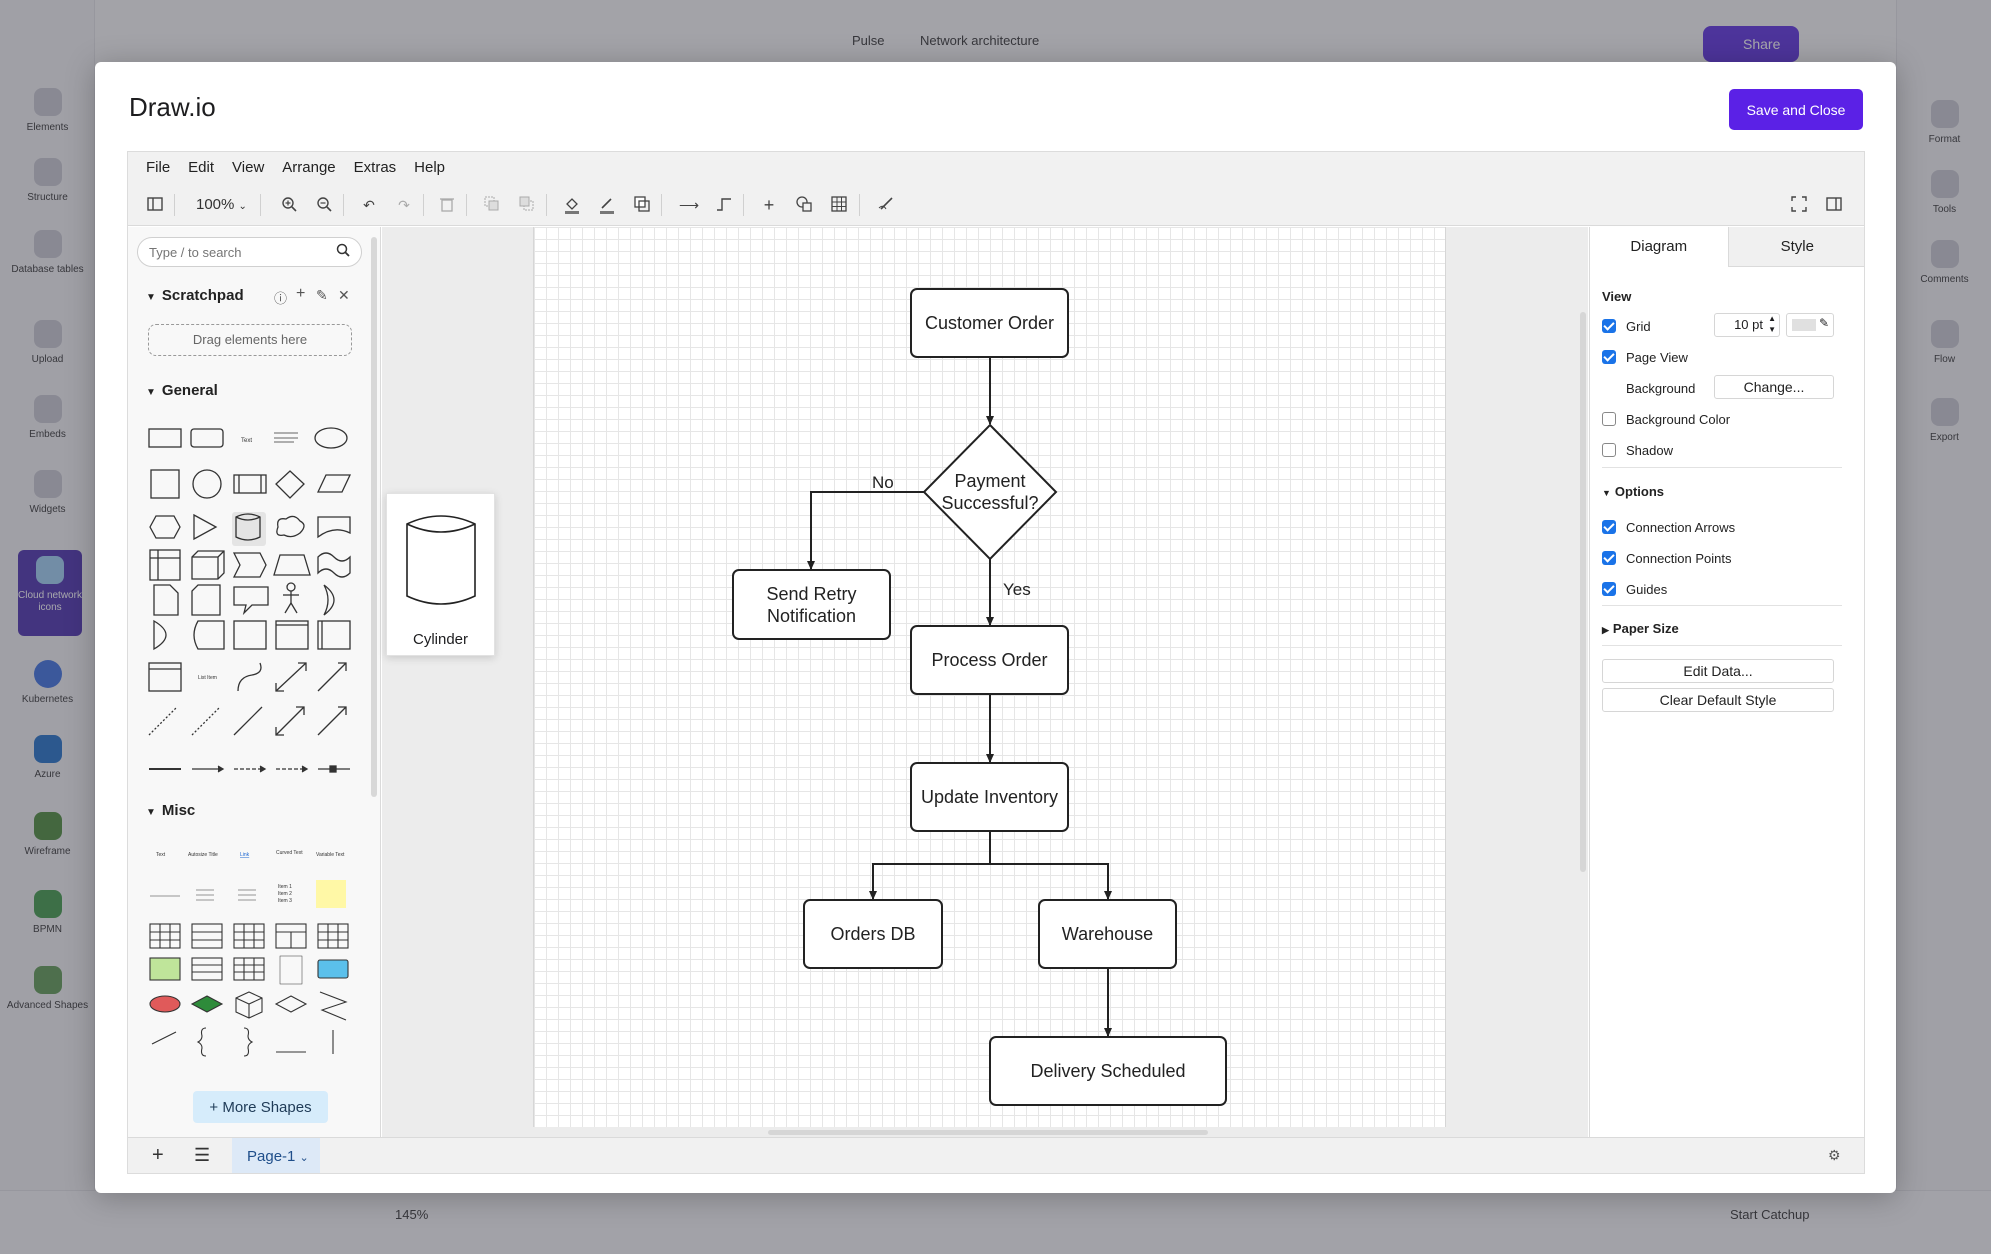 This screenshot has width=1991, height=1254. I want to click on tooltip-label: Cylinder, so click(440, 639).